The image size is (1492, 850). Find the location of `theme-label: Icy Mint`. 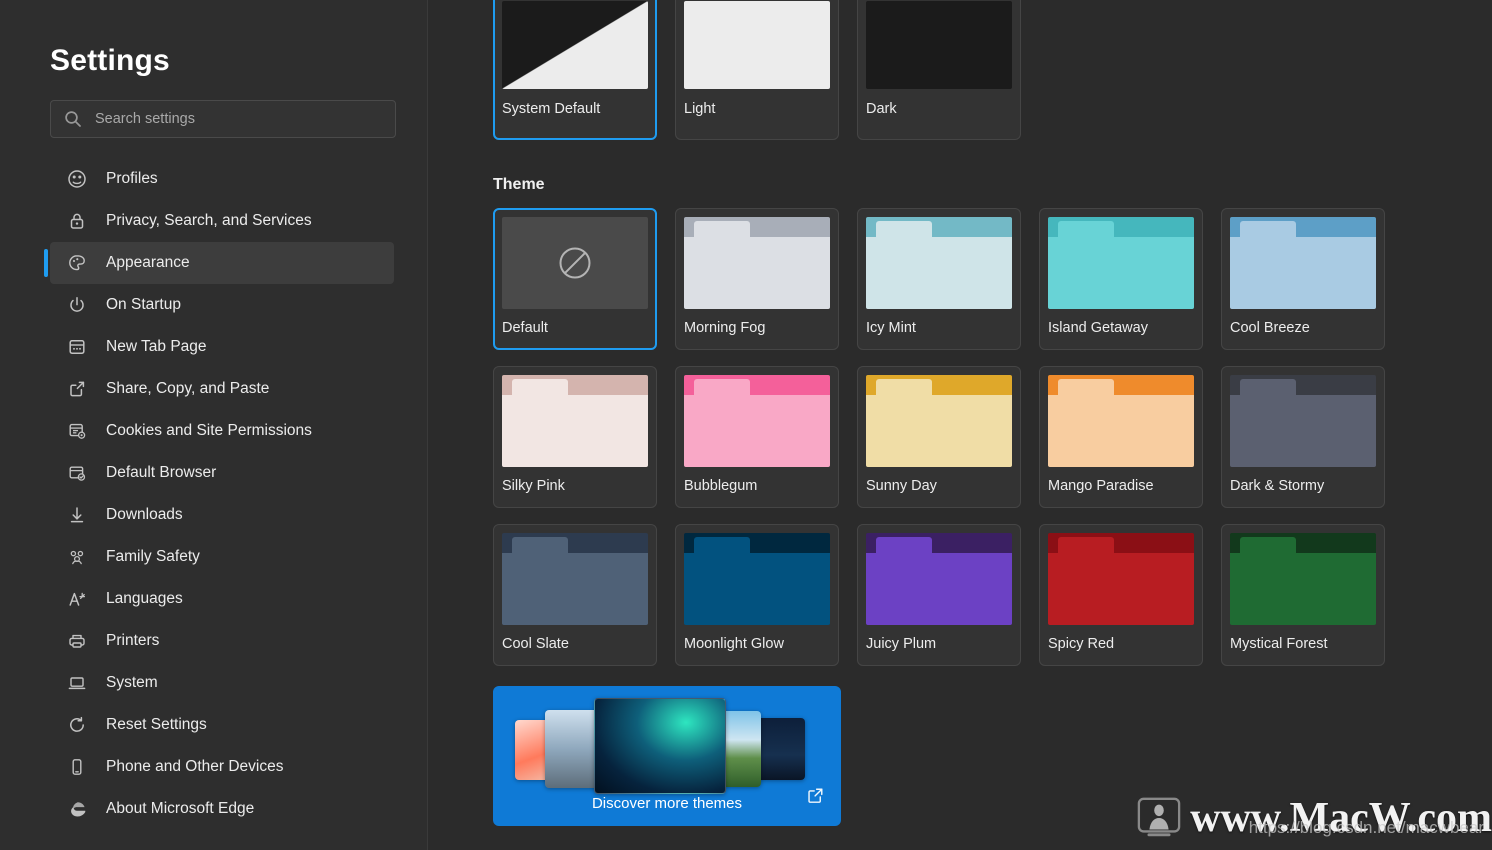

theme-label: Icy Mint is located at coordinates (891, 328).